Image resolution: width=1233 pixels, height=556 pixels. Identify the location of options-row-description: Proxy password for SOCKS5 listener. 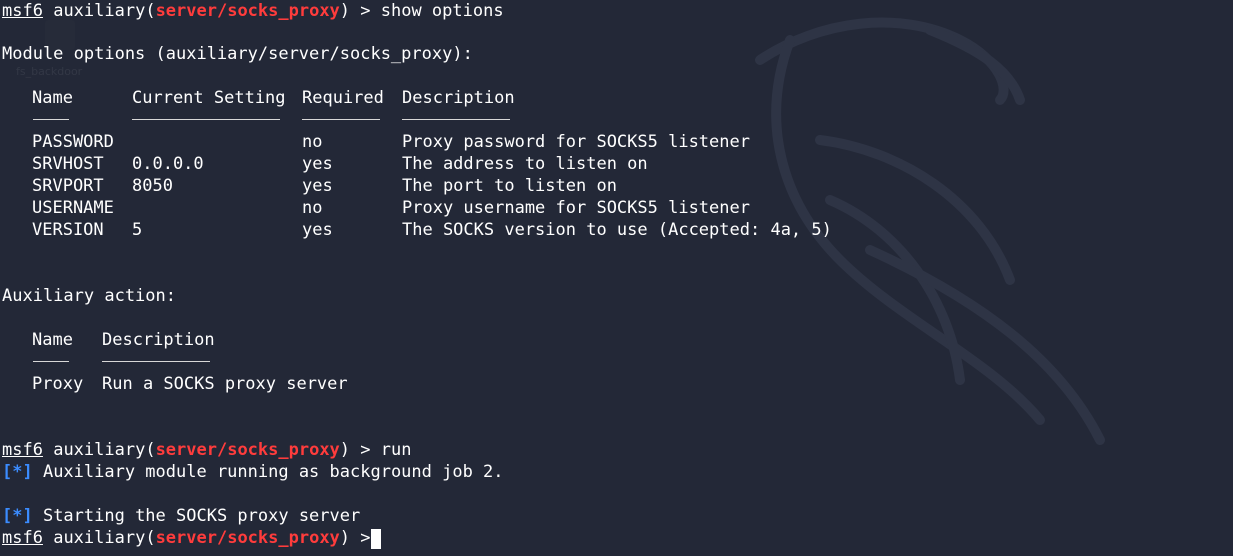
(576, 142).